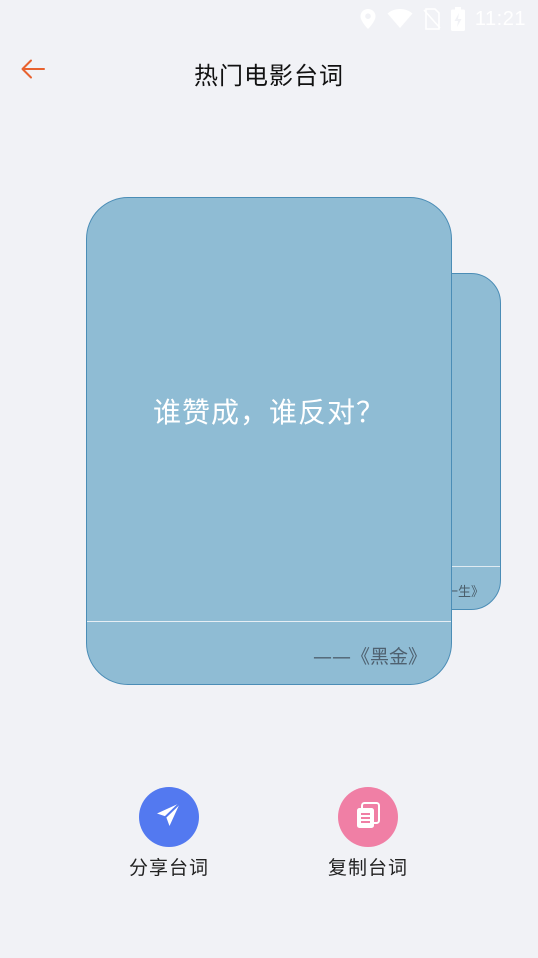 Image resolution: width=538 pixels, height=958 pixels. I want to click on page-title: 热门电影台词, so click(269, 76).